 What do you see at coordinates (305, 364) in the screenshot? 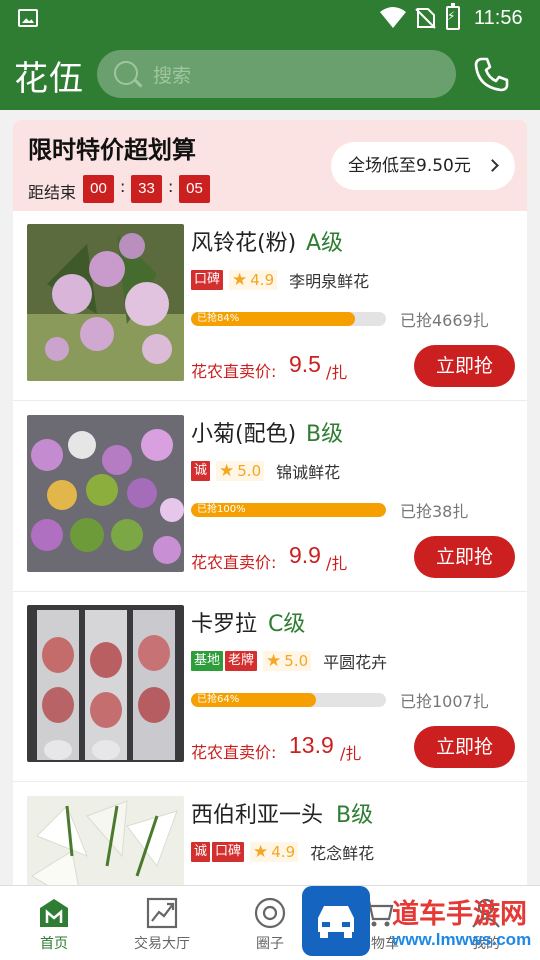
I see `price-value: 9.5` at bounding box center [305, 364].